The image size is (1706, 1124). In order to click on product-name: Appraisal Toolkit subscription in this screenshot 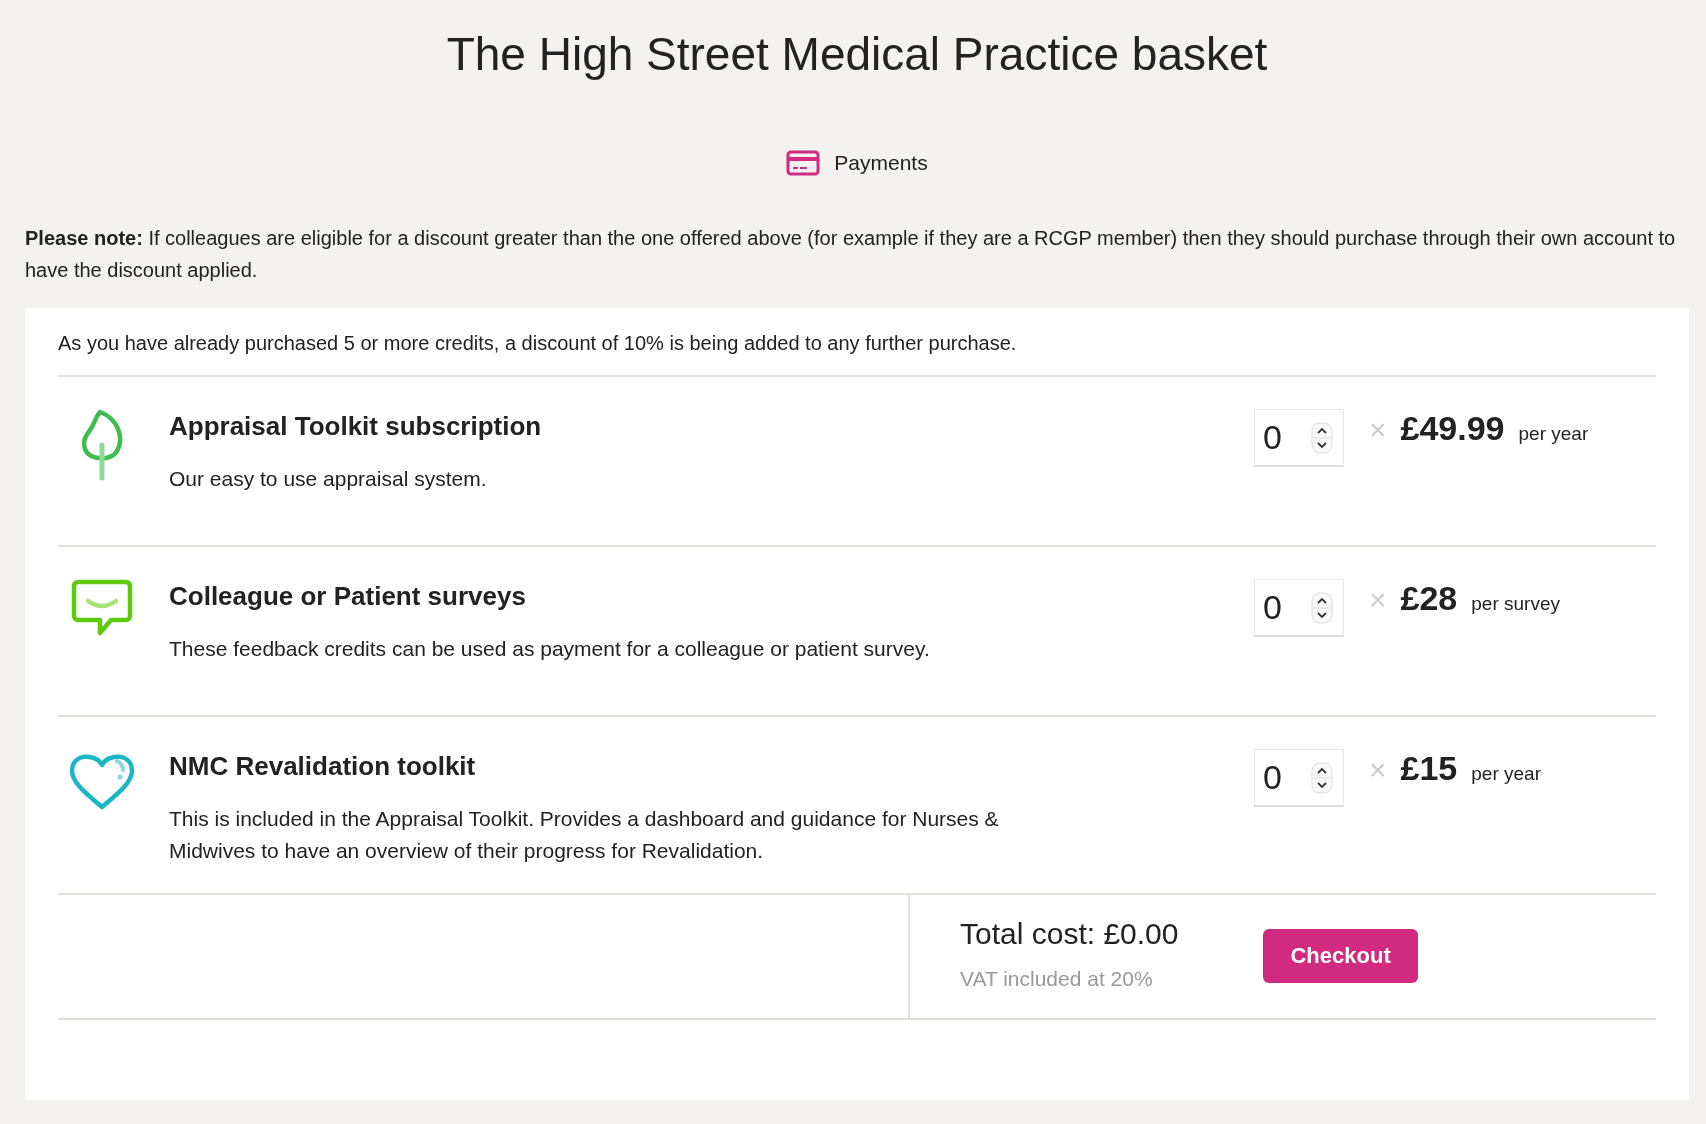, I will do `click(356, 426)`.